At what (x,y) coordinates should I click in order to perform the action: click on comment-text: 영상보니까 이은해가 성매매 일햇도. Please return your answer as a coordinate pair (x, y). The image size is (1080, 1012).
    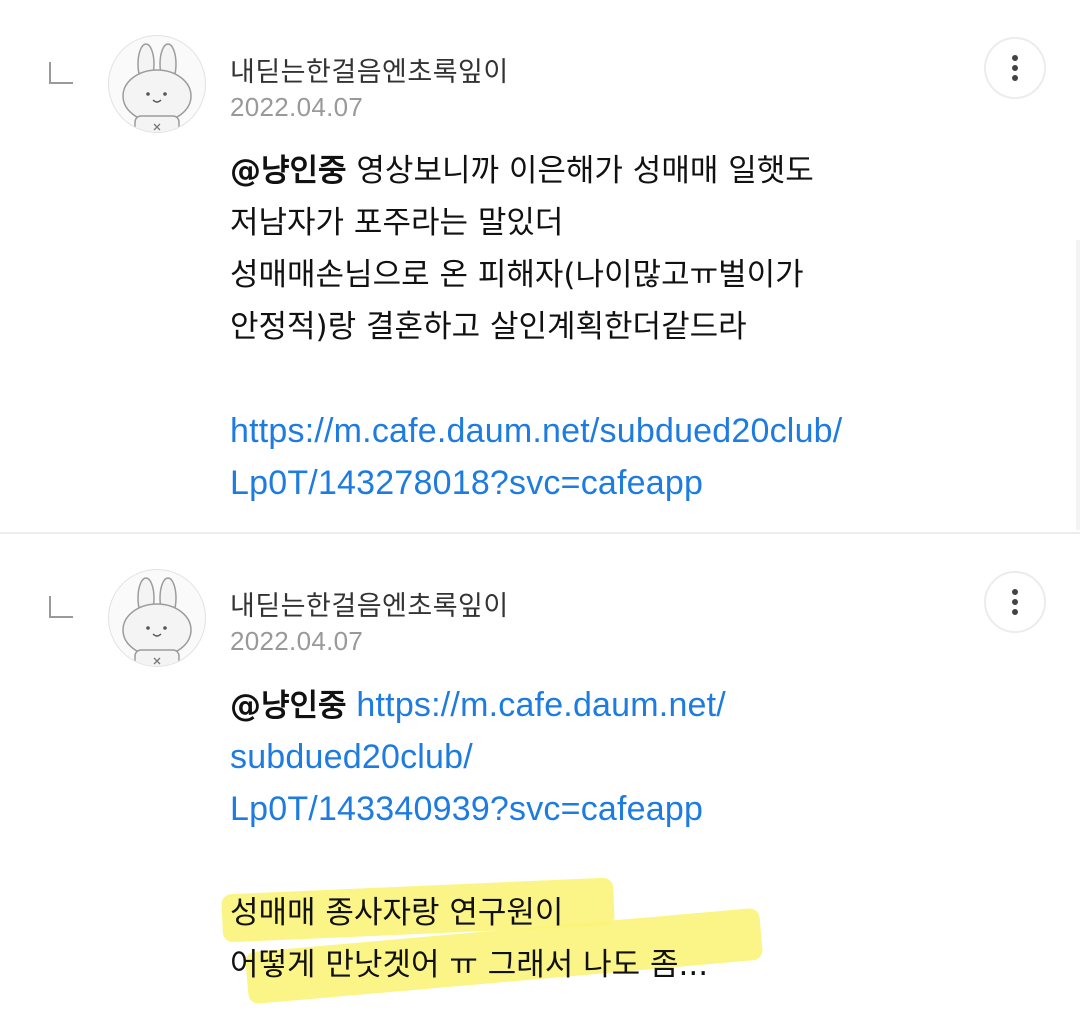
    Looking at the image, I should click on (580, 171).